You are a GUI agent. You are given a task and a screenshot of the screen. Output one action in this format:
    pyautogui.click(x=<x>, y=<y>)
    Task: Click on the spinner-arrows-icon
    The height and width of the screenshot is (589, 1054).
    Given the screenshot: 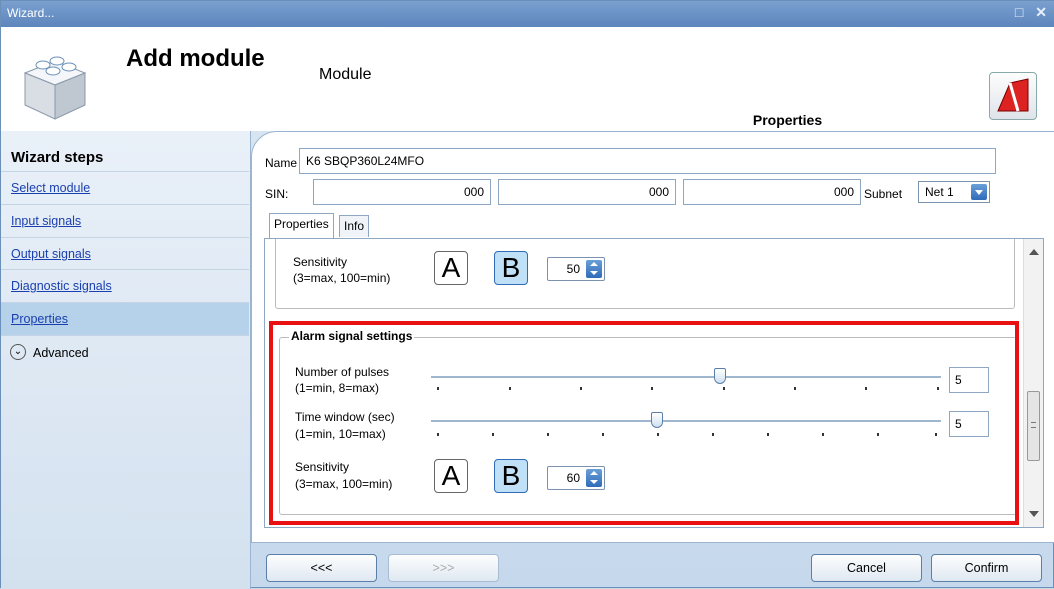 What is the action you would take?
    pyautogui.click(x=594, y=269)
    